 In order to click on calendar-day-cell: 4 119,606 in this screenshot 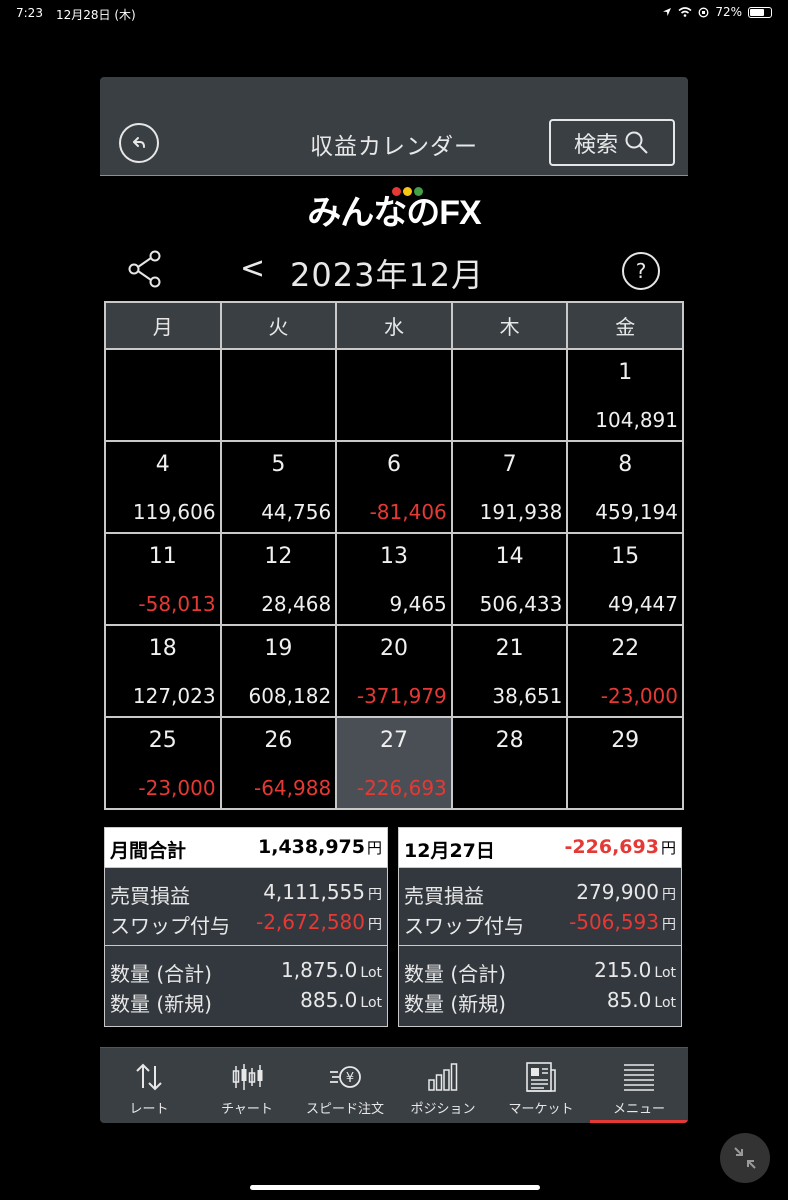, I will do `click(163, 487)`.